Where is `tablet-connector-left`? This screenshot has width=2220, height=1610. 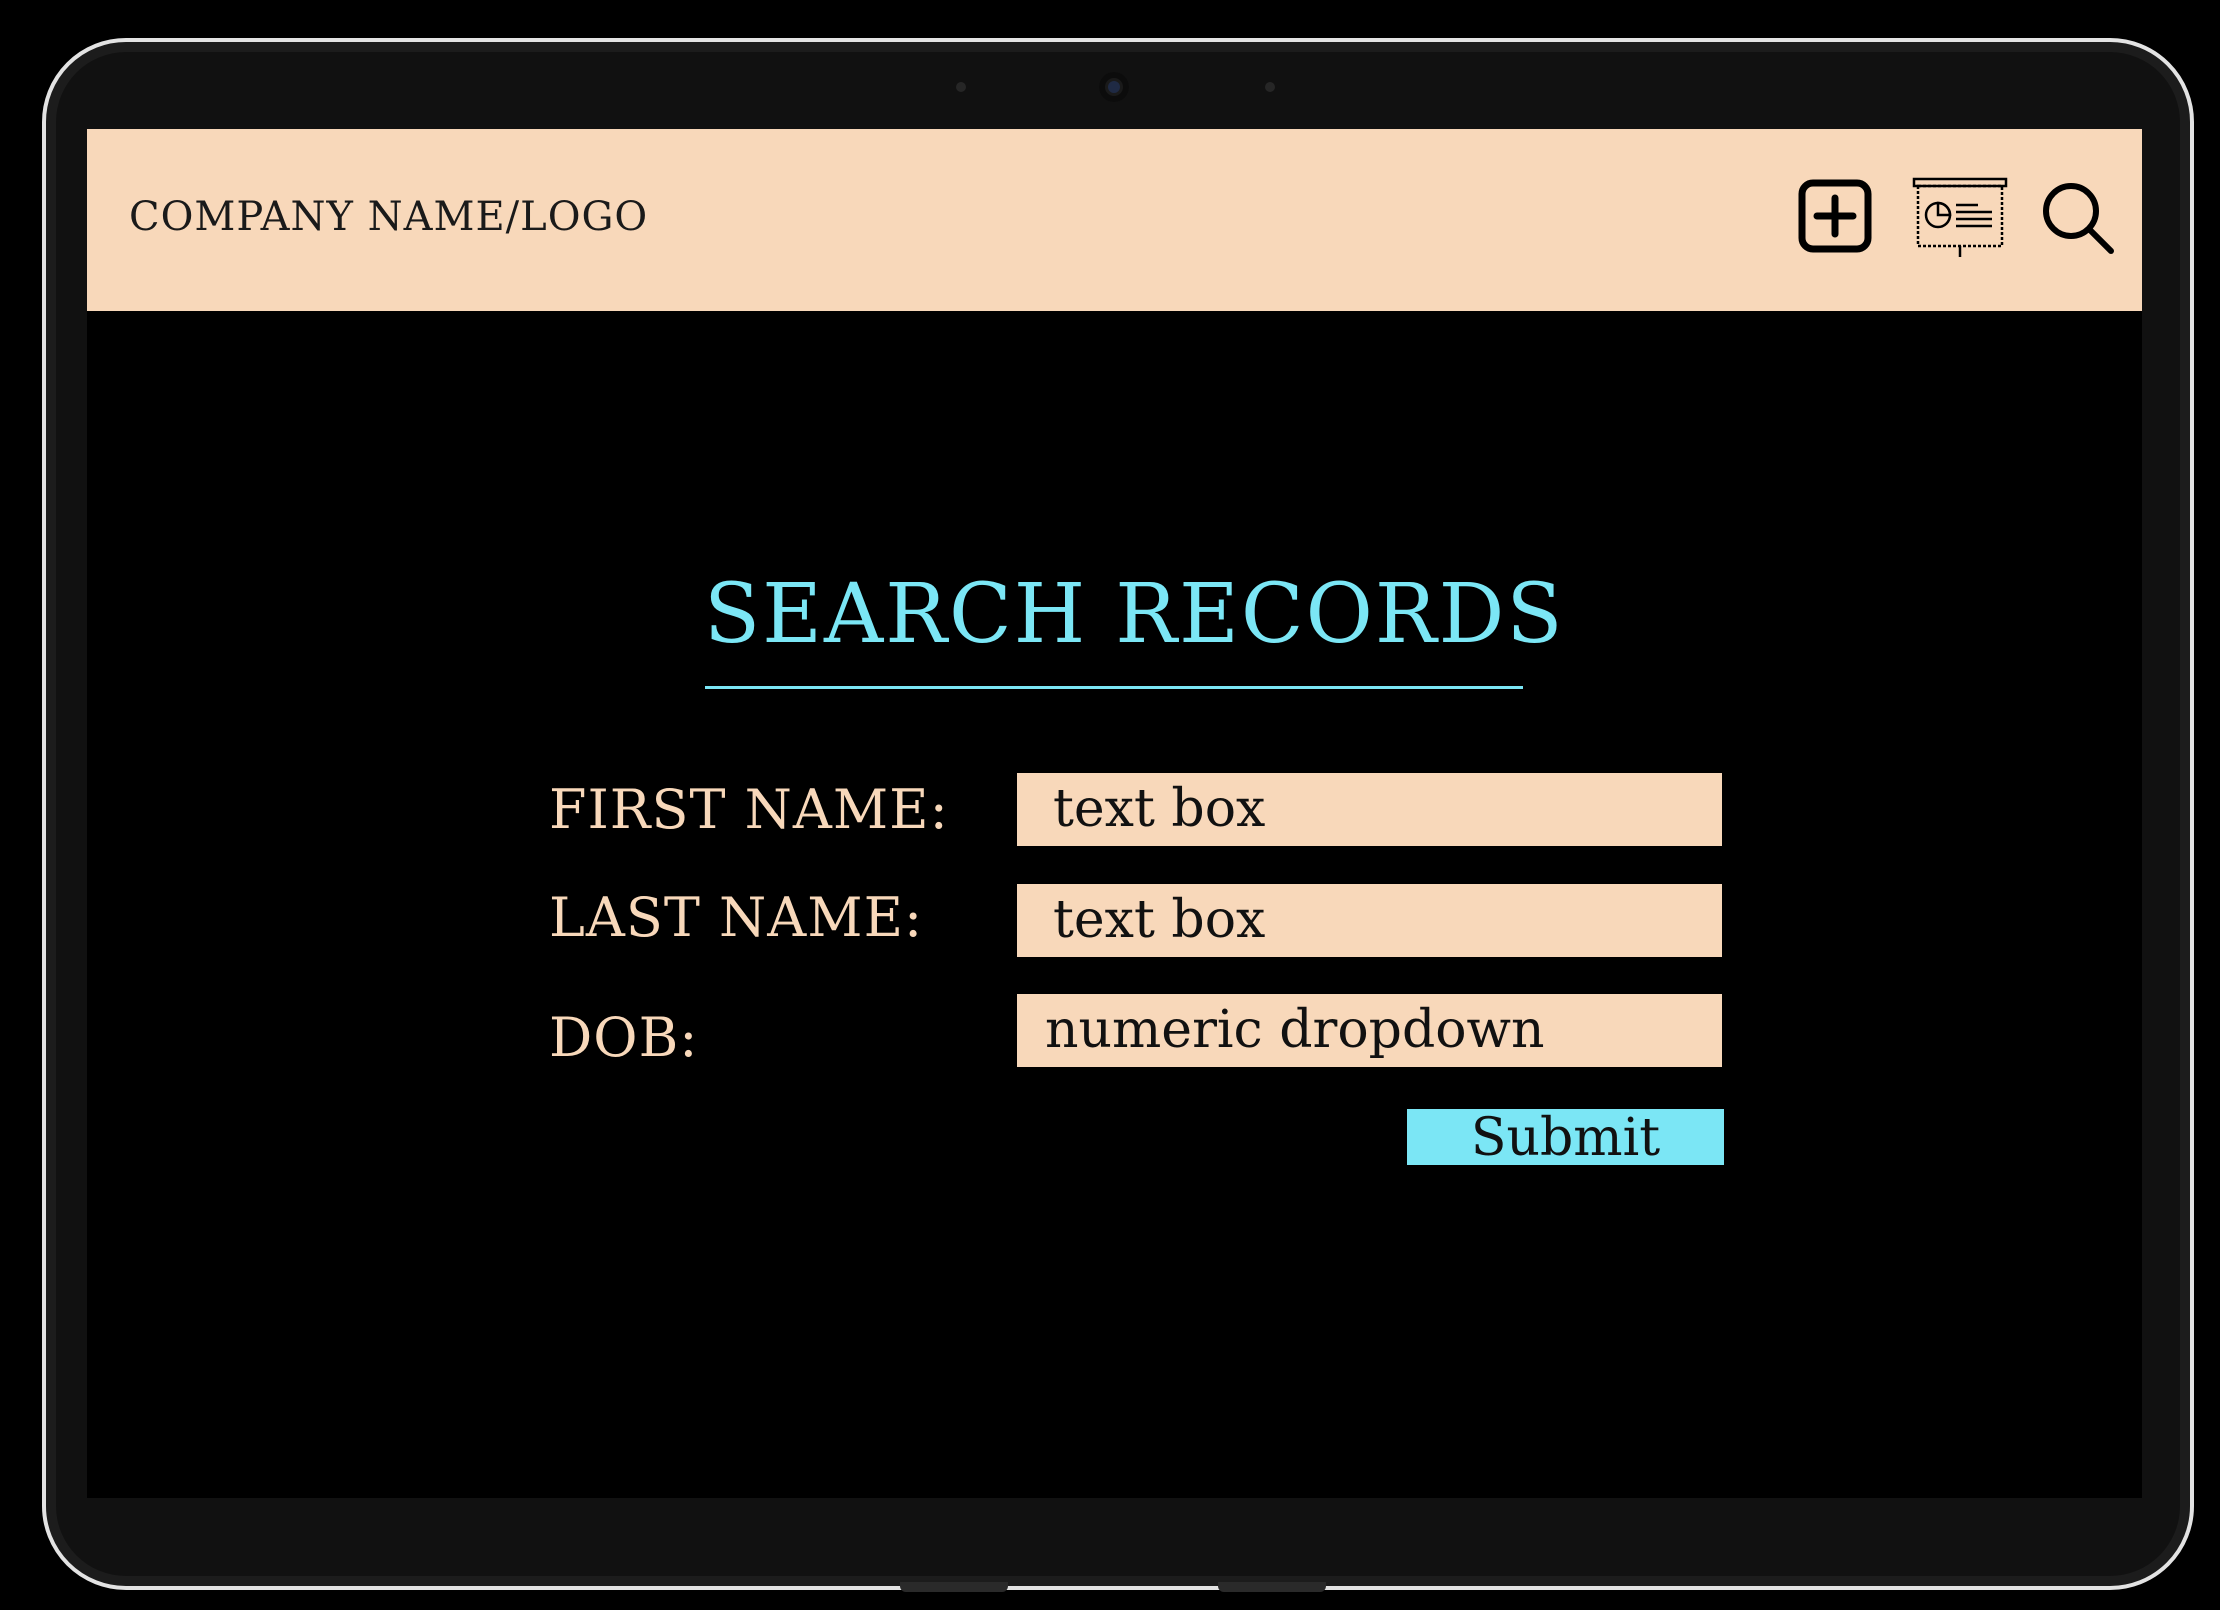
tablet-connector-left is located at coordinates (954, 1587).